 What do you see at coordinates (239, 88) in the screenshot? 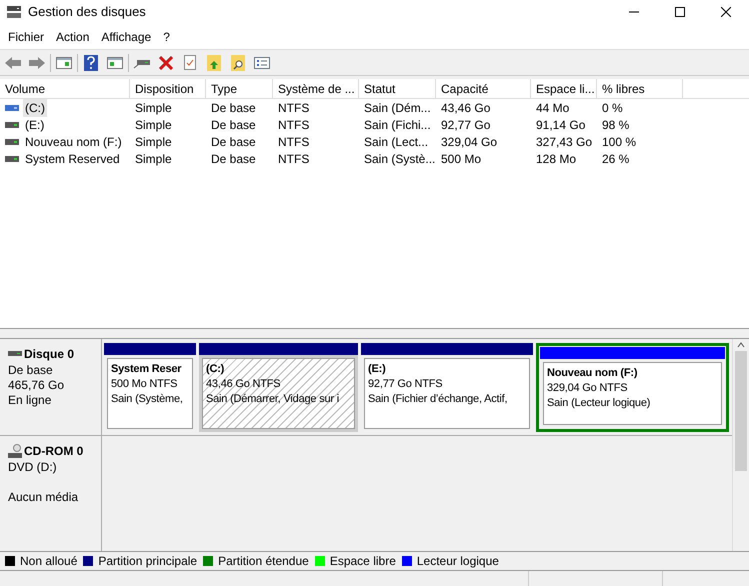
I see `column-header: Type` at bounding box center [239, 88].